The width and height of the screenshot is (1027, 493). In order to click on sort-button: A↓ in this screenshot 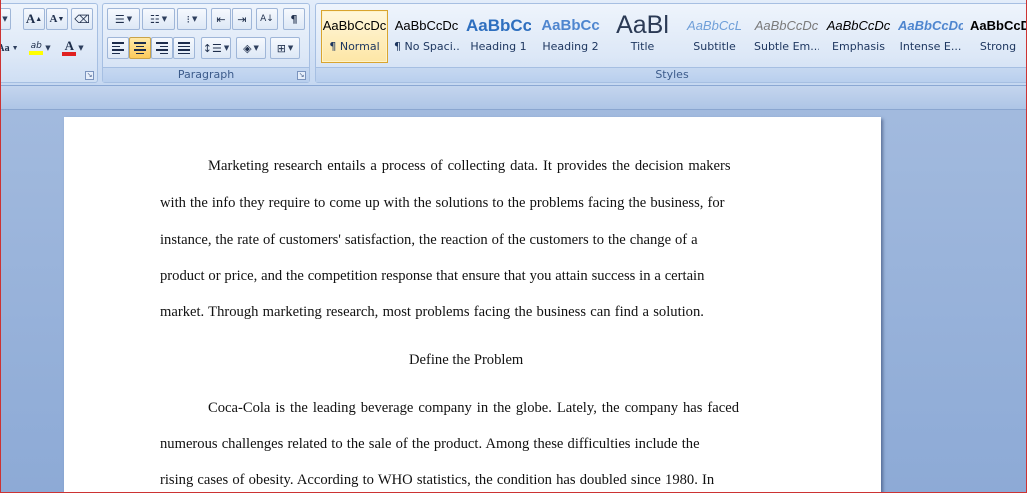, I will do `click(267, 19)`.